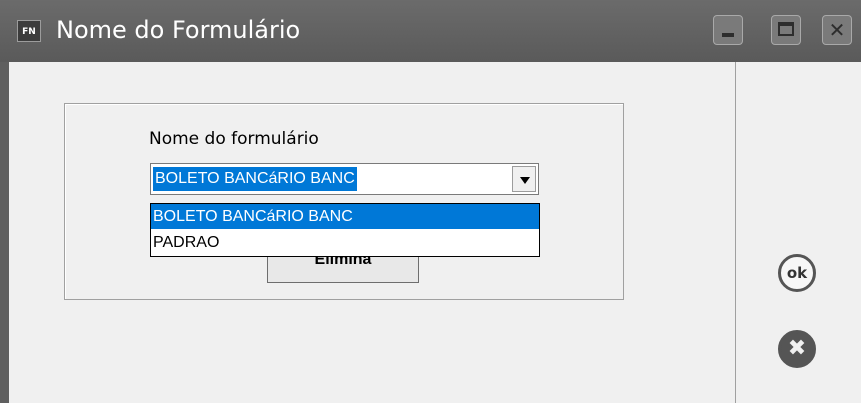 The width and height of the screenshot is (861, 403). I want to click on minimize-button, so click(728, 30).